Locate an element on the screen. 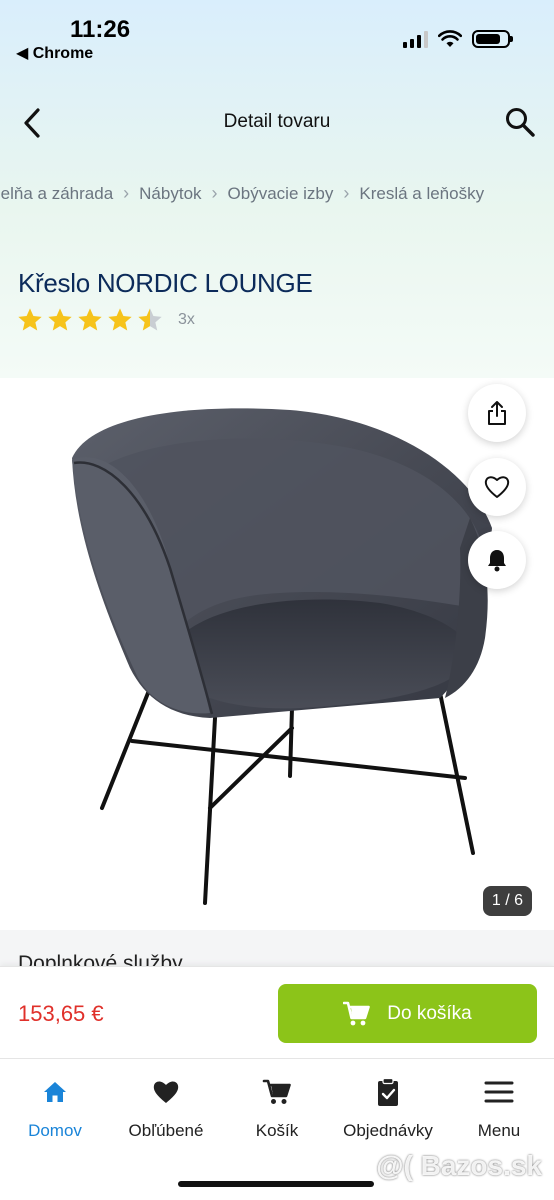  search-icon is located at coordinates (520, 122).